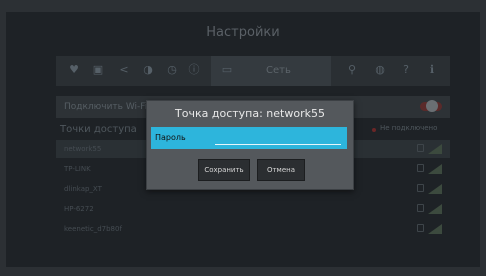 This screenshot has width=486, height=276. I want to click on heart-icon: ♥, so click(74, 70).